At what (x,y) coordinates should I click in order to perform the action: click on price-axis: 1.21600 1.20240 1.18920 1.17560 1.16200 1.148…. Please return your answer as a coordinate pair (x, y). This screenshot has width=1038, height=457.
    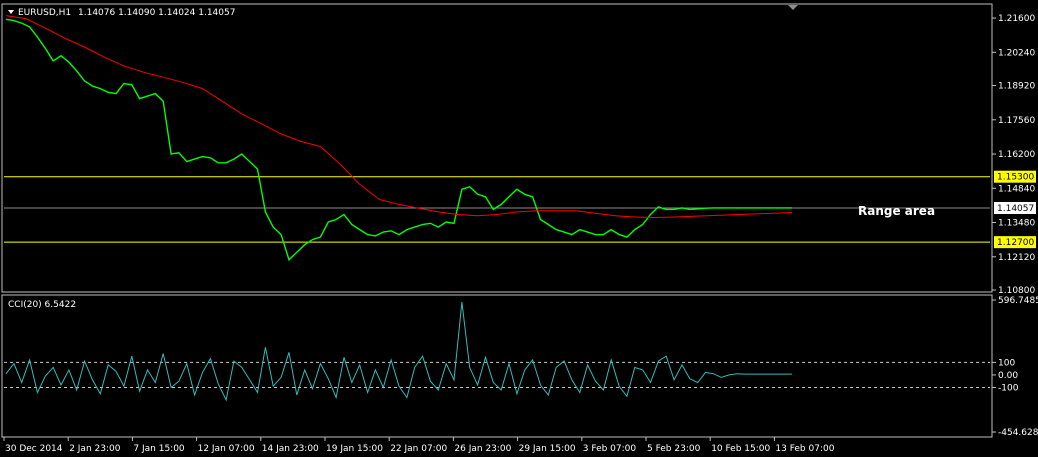
    Looking at the image, I should click on (1014, 155).